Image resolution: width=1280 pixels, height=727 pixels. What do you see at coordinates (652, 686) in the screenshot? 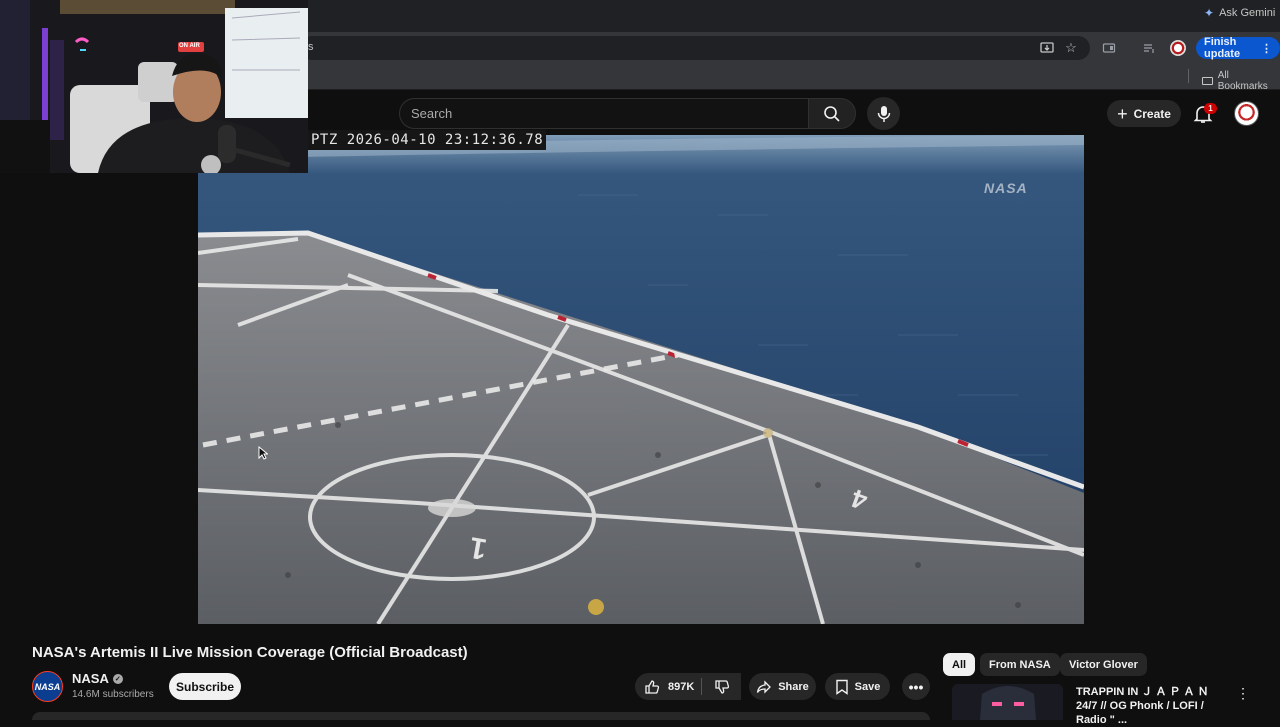
I see `thumbs-up-icon` at bounding box center [652, 686].